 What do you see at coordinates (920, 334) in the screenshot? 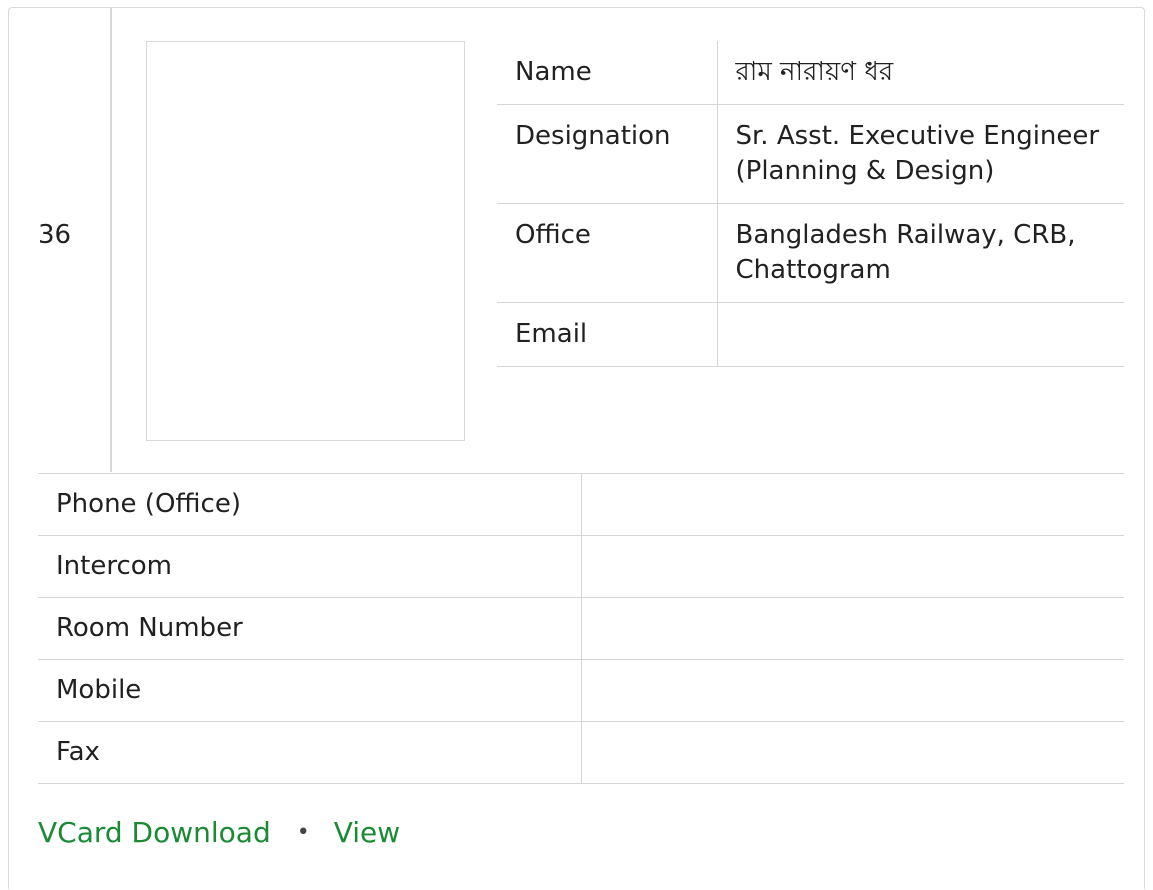
I see `email-value` at bounding box center [920, 334].